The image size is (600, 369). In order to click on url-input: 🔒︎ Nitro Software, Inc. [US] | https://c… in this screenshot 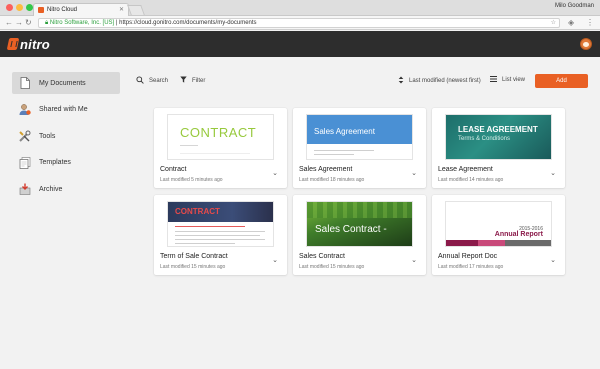, I will do `click(299, 23)`.